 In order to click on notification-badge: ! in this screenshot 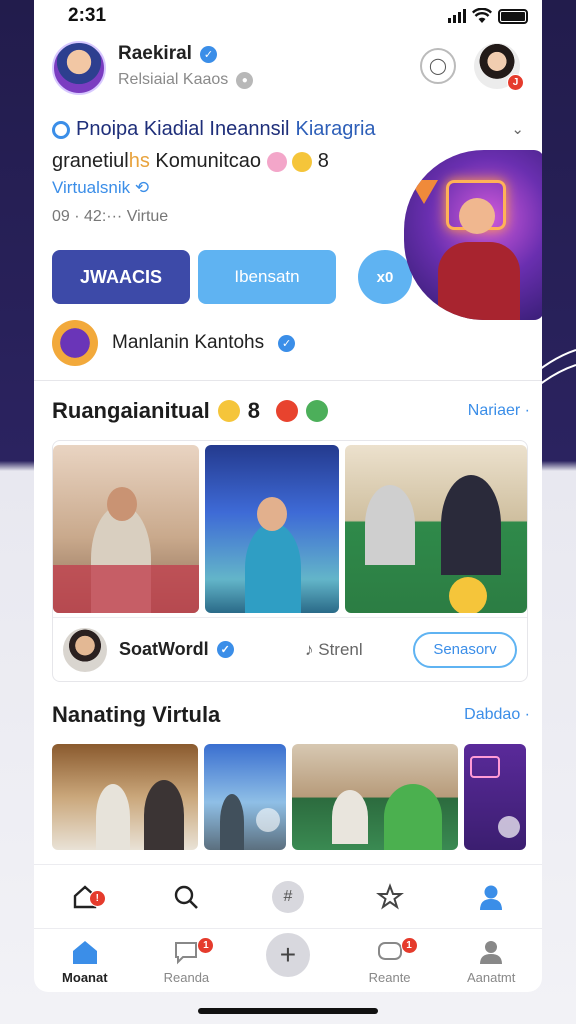, I will do `click(97, 898)`.